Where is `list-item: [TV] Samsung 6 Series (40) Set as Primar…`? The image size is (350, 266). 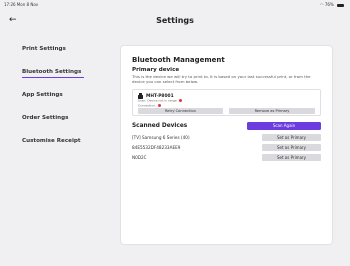
list-item: [TV] Samsung 6 Series (40) Set as Primar… is located at coordinates (226, 137).